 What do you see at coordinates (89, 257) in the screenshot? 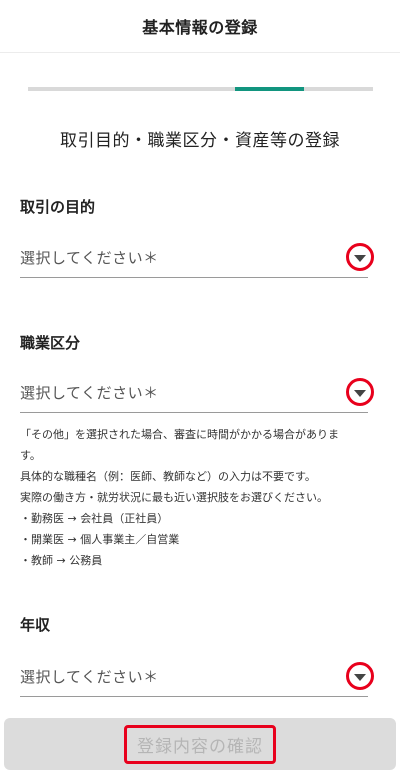
I see `purpose-placeholder: 選択してください＊` at bounding box center [89, 257].